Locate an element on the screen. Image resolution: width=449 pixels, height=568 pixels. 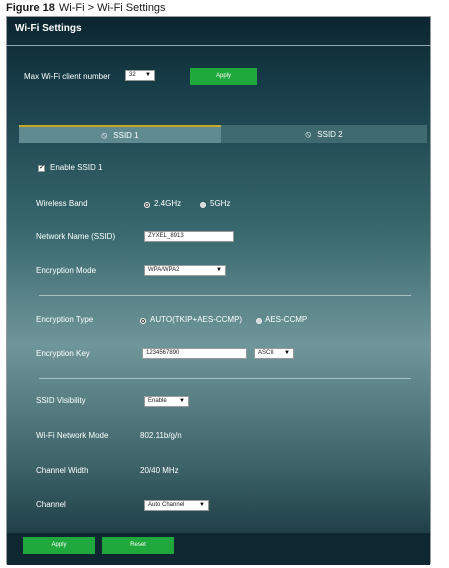
key-format-select: ASCII ▼ is located at coordinates (274, 353).